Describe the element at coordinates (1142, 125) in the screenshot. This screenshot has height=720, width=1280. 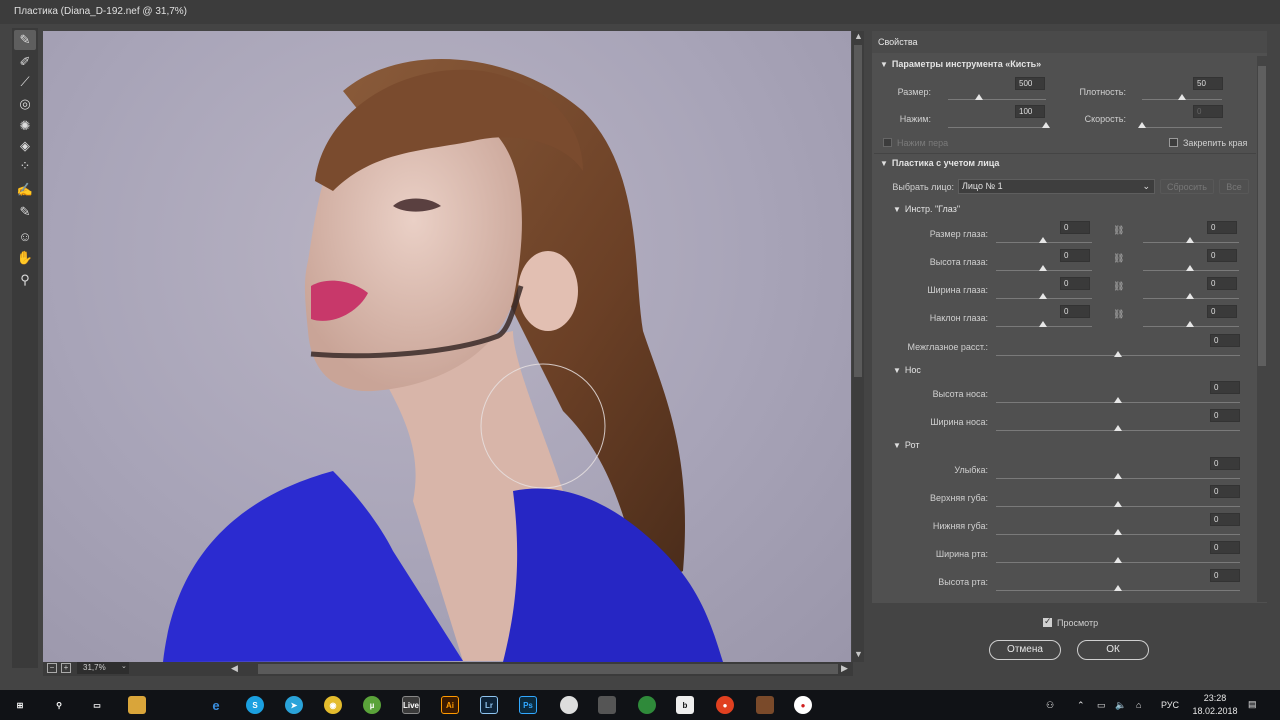
I see `rate-slider-handle` at that location.